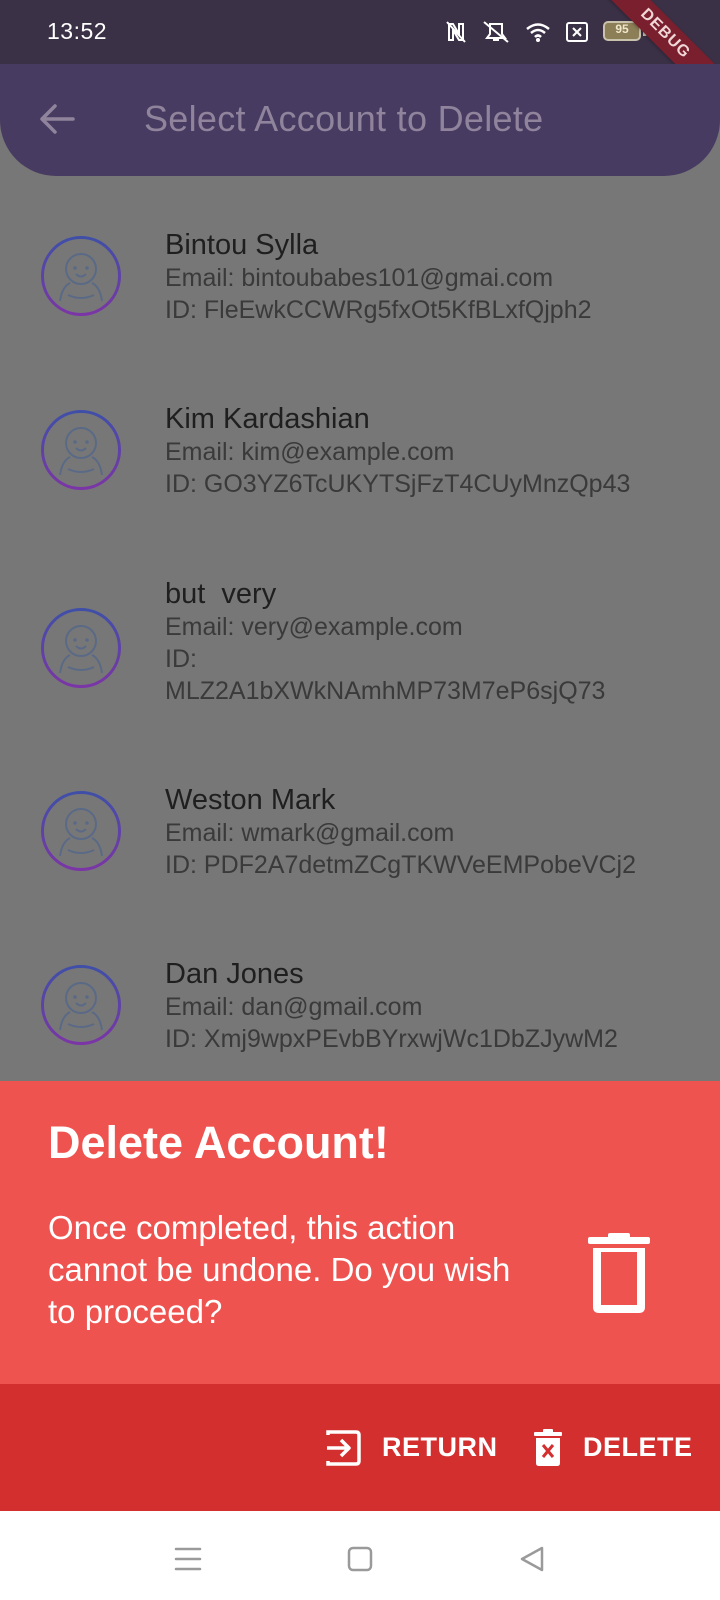 The image size is (720, 1600). Describe the element at coordinates (538, 32) in the screenshot. I see `wifi-icon` at that location.